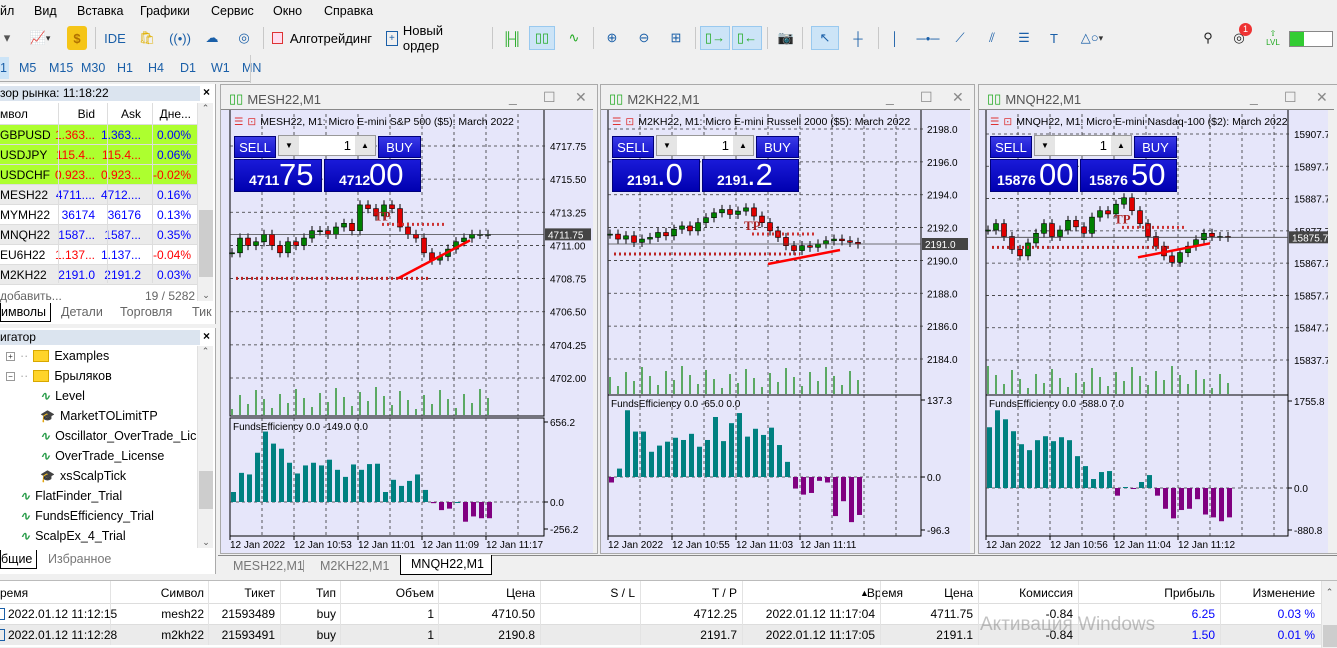  What do you see at coordinates (238, 122) in the screenshot?
I see `chart-list-icon: ☰` at bounding box center [238, 122].